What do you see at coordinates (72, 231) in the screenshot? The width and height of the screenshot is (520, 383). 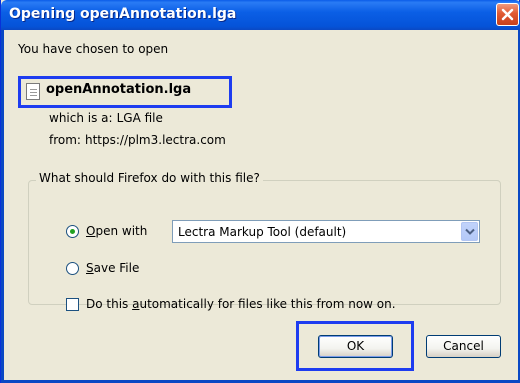 I see `open-with-radio` at bounding box center [72, 231].